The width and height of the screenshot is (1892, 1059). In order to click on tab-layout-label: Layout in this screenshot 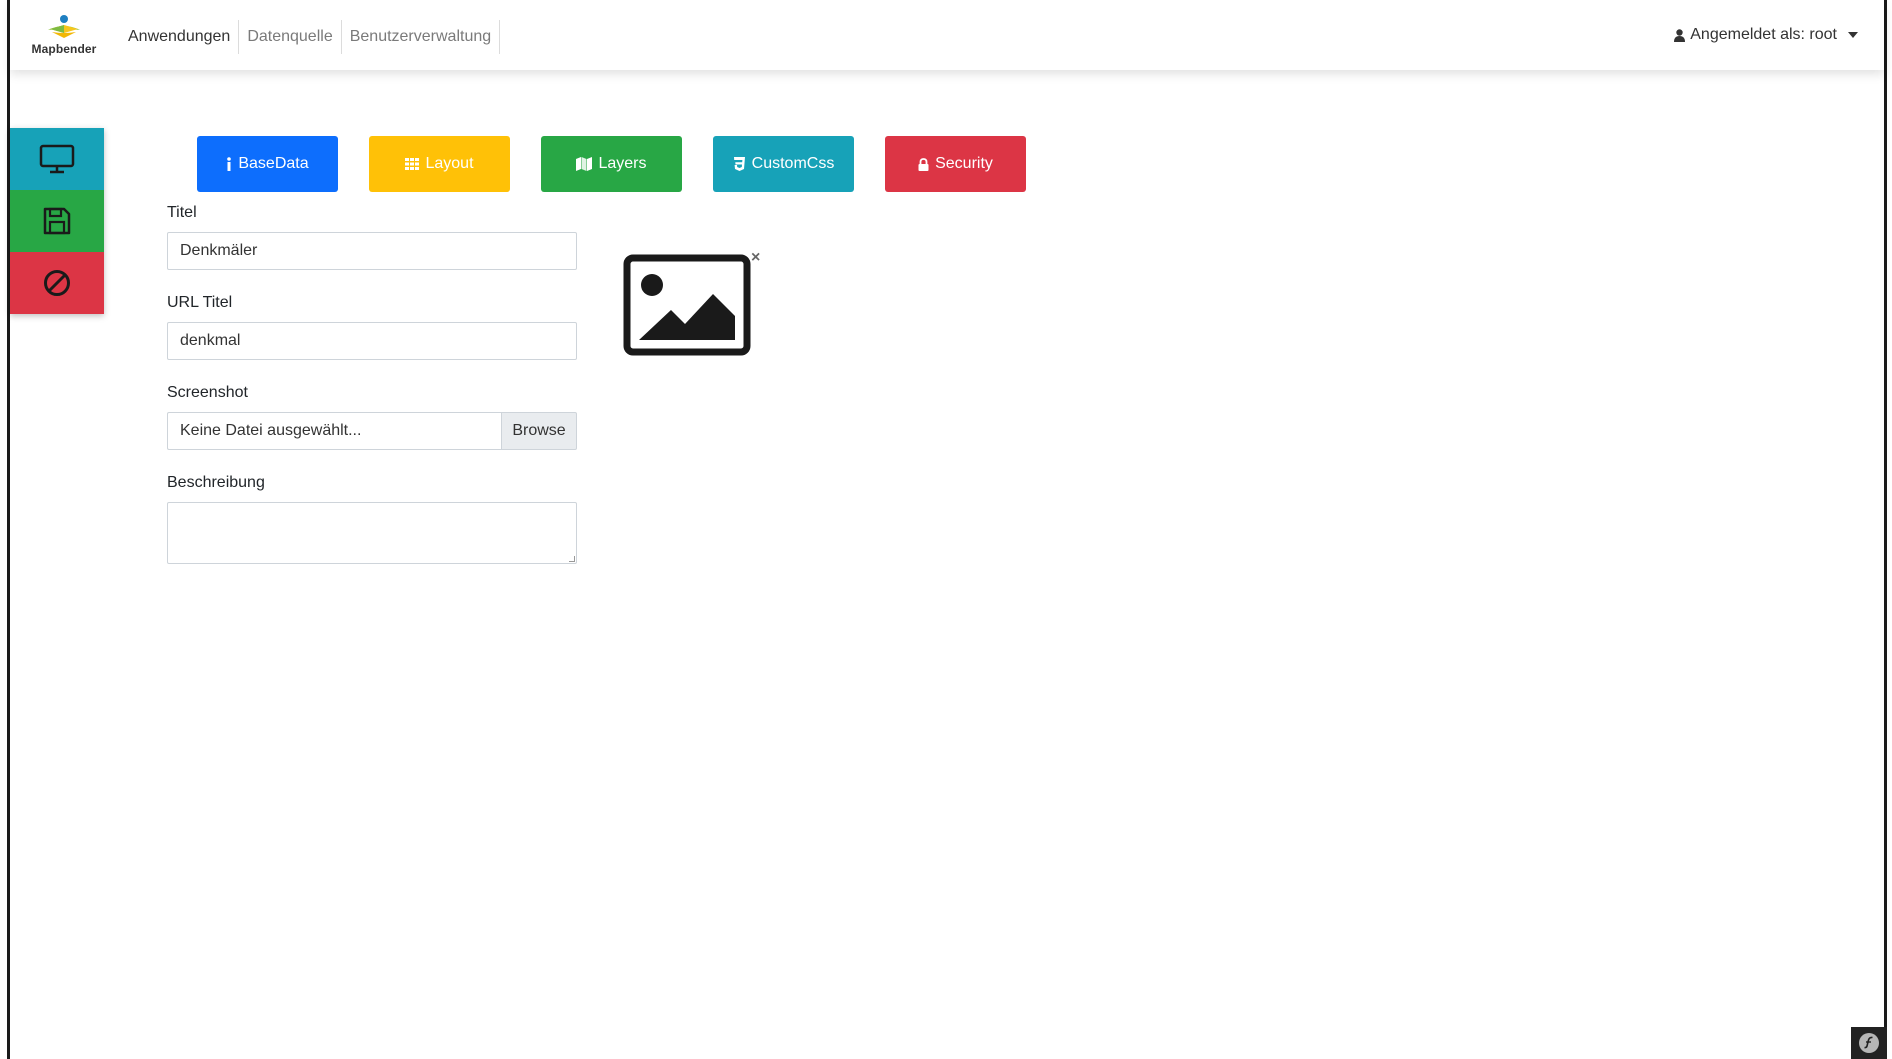, I will do `click(449, 163)`.